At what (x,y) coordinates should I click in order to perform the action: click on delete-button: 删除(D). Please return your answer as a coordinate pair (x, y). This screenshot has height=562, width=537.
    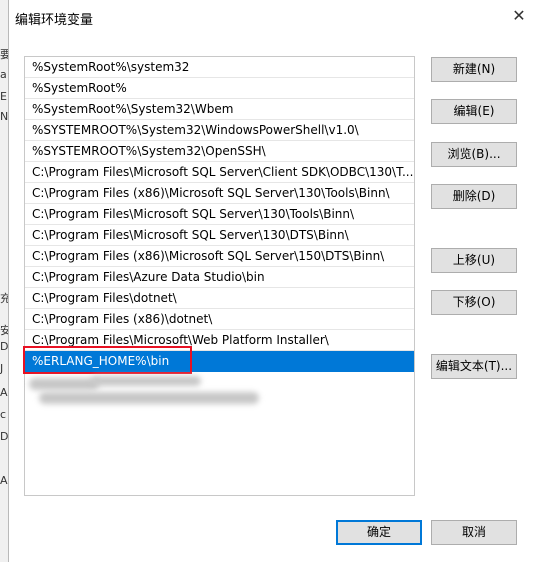
    Looking at the image, I should click on (474, 196).